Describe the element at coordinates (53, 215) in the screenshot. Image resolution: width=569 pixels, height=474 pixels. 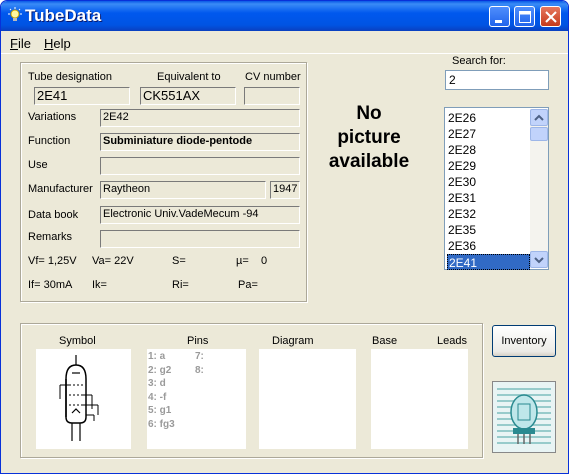
I see `databook-label: Data book` at that location.